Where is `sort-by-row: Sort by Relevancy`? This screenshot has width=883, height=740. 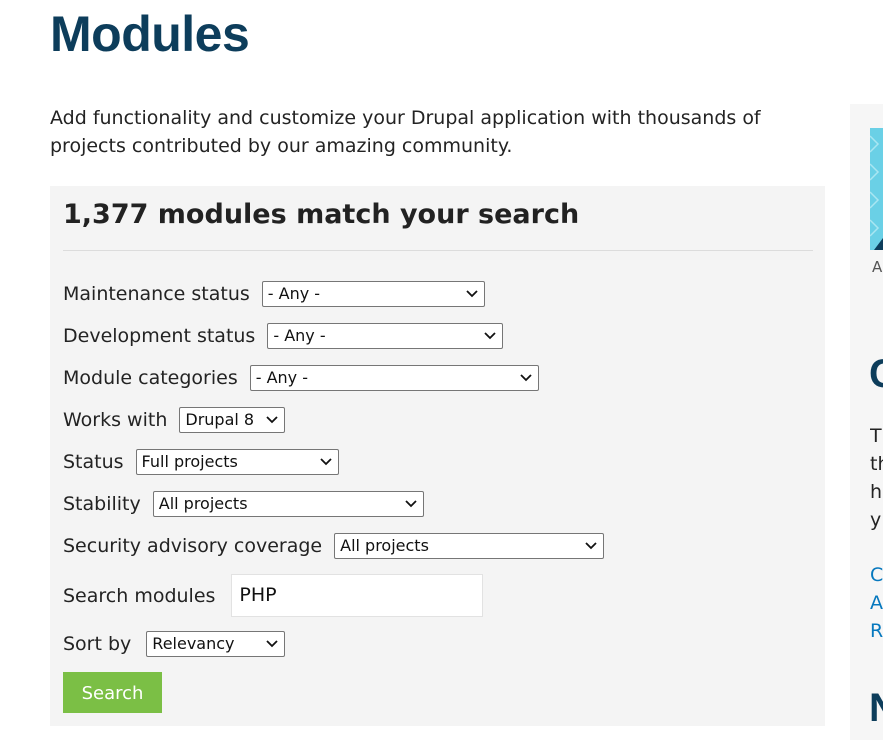
sort-by-row: Sort by Relevancy is located at coordinates (174, 644).